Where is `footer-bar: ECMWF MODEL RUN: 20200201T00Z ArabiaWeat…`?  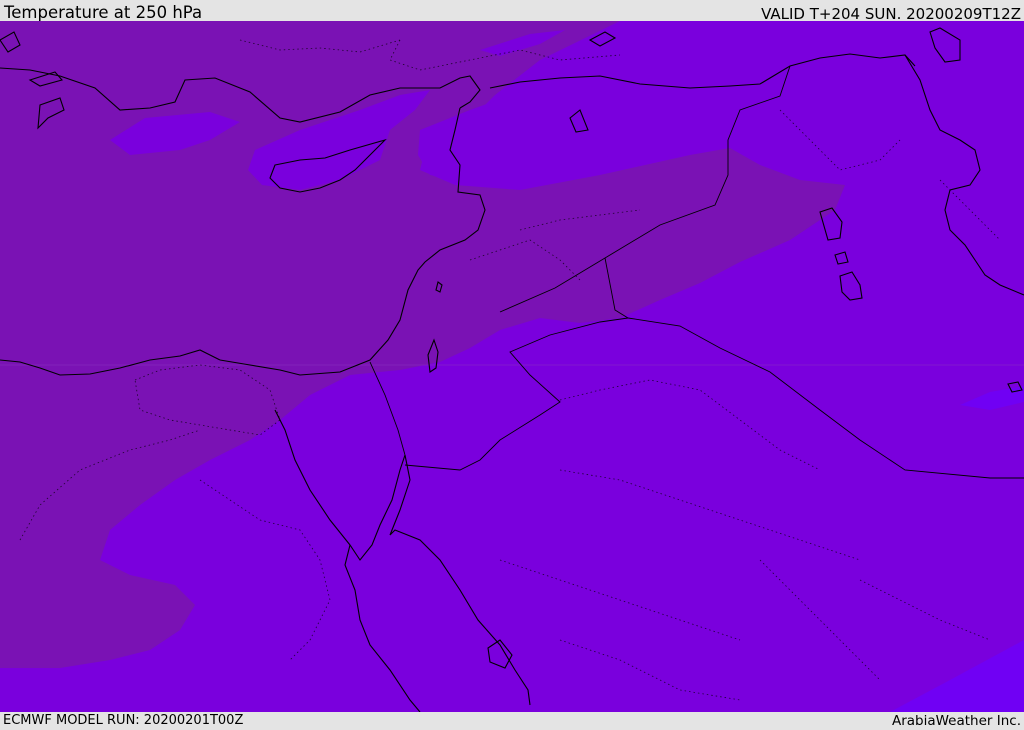
footer-bar: ECMWF MODEL RUN: 20200201T00Z ArabiaWeat… is located at coordinates (512, 720).